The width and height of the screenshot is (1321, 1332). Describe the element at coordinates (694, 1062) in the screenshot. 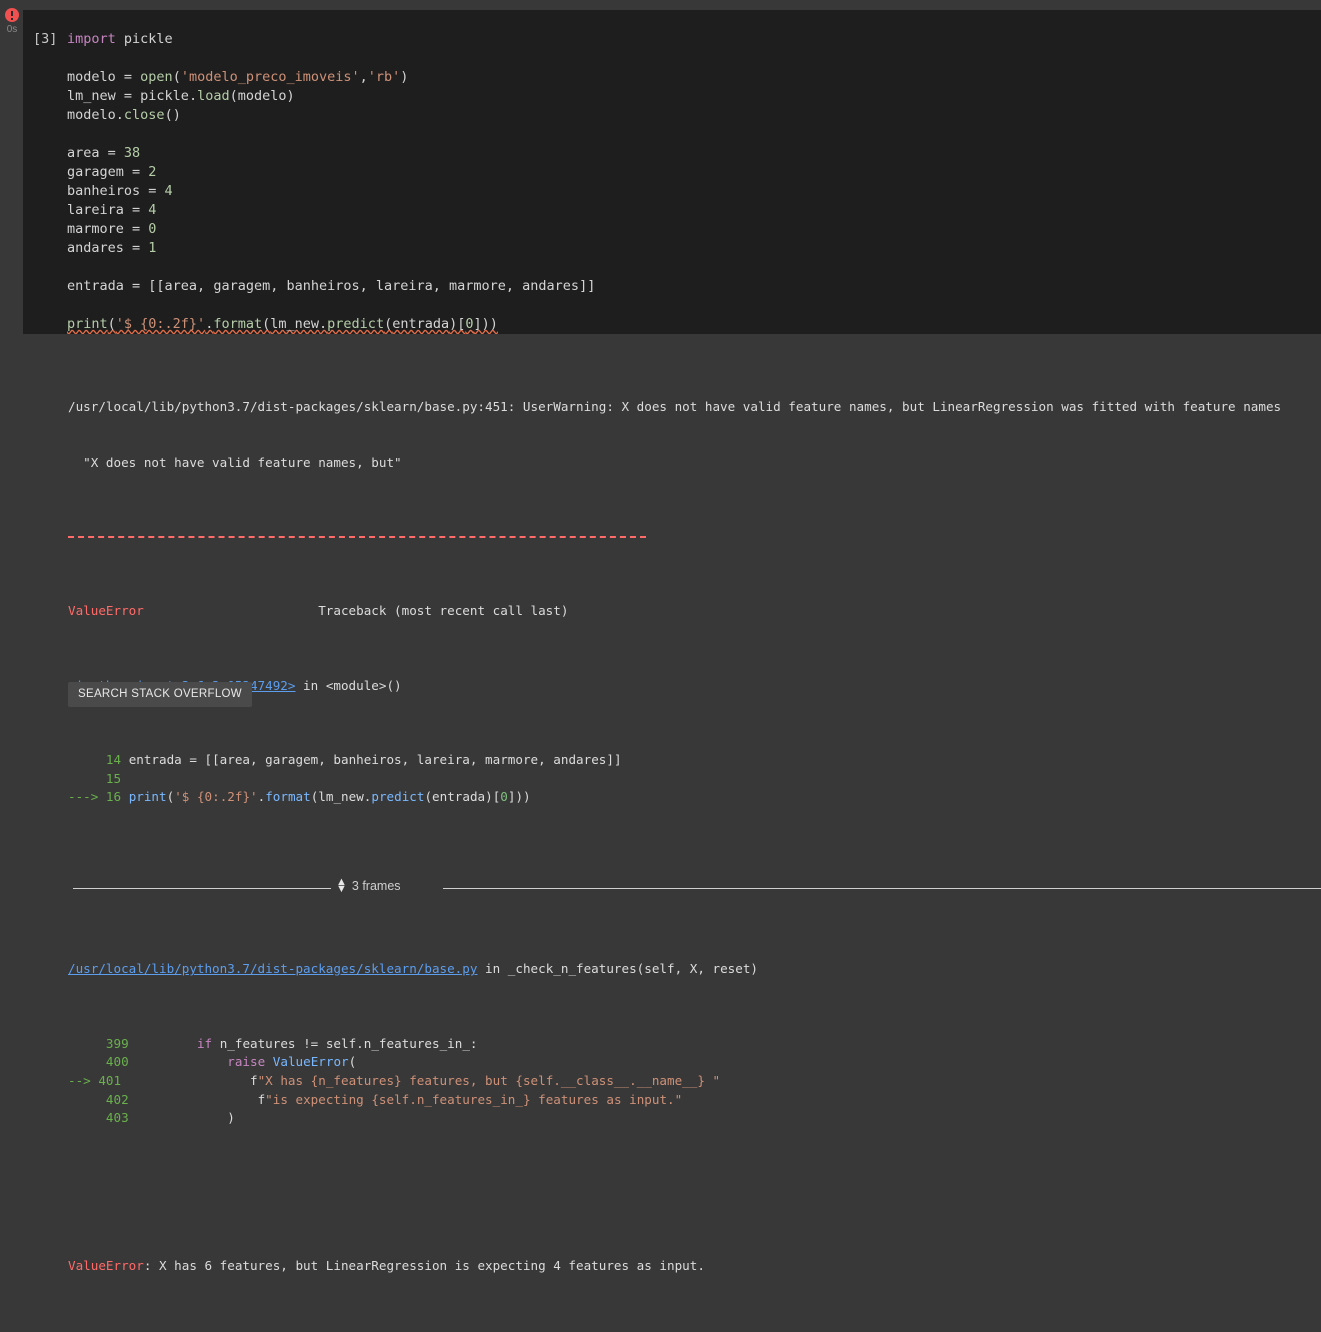

I see `traceback-code-line: 400 raise ValueError(` at that location.